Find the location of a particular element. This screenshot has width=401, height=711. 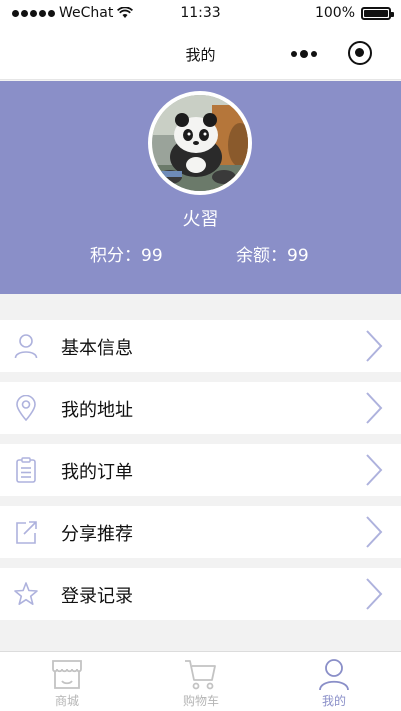

menu-item-label: 分享推荐 is located at coordinates (97, 534).